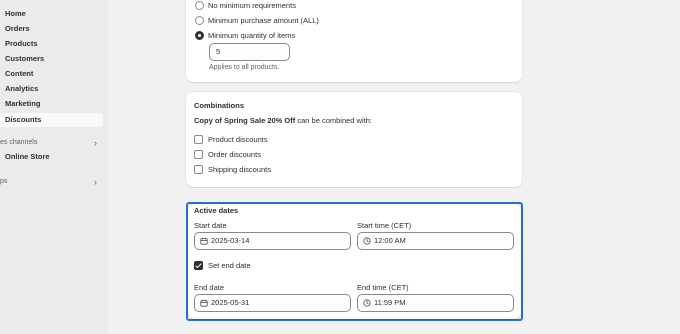 The width and height of the screenshot is (680, 334). I want to click on checkbox-shipping-discounts-label: Shipping discounts, so click(239, 169).